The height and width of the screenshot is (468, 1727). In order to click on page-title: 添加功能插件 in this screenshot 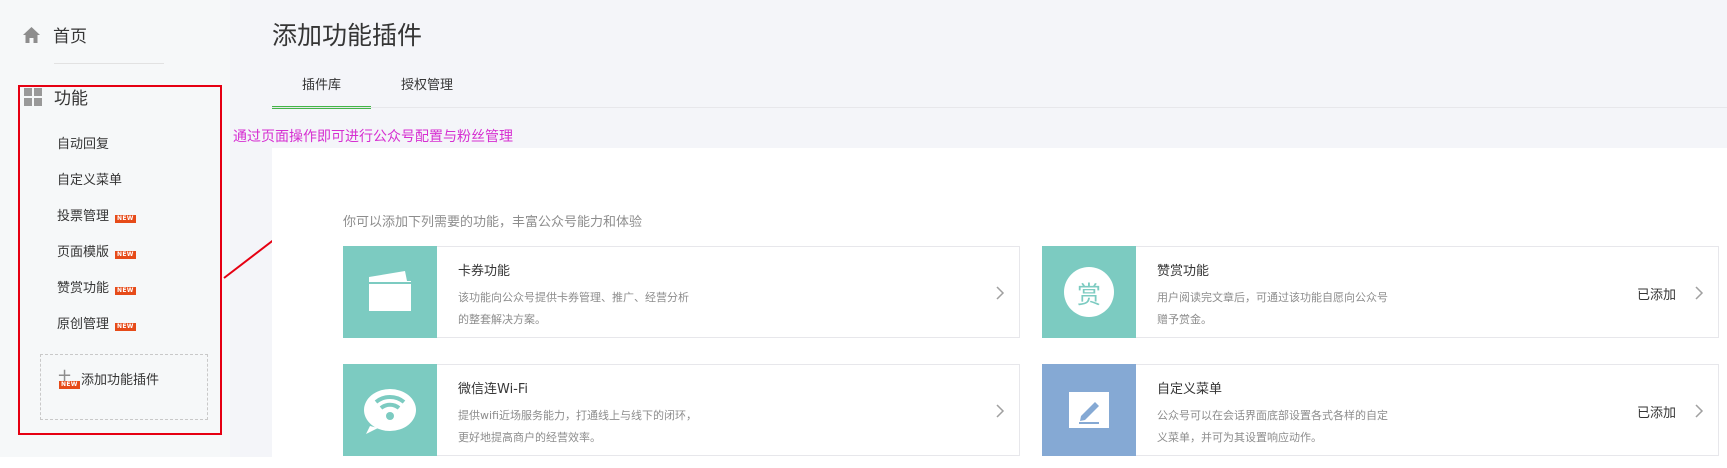, I will do `click(347, 35)`.